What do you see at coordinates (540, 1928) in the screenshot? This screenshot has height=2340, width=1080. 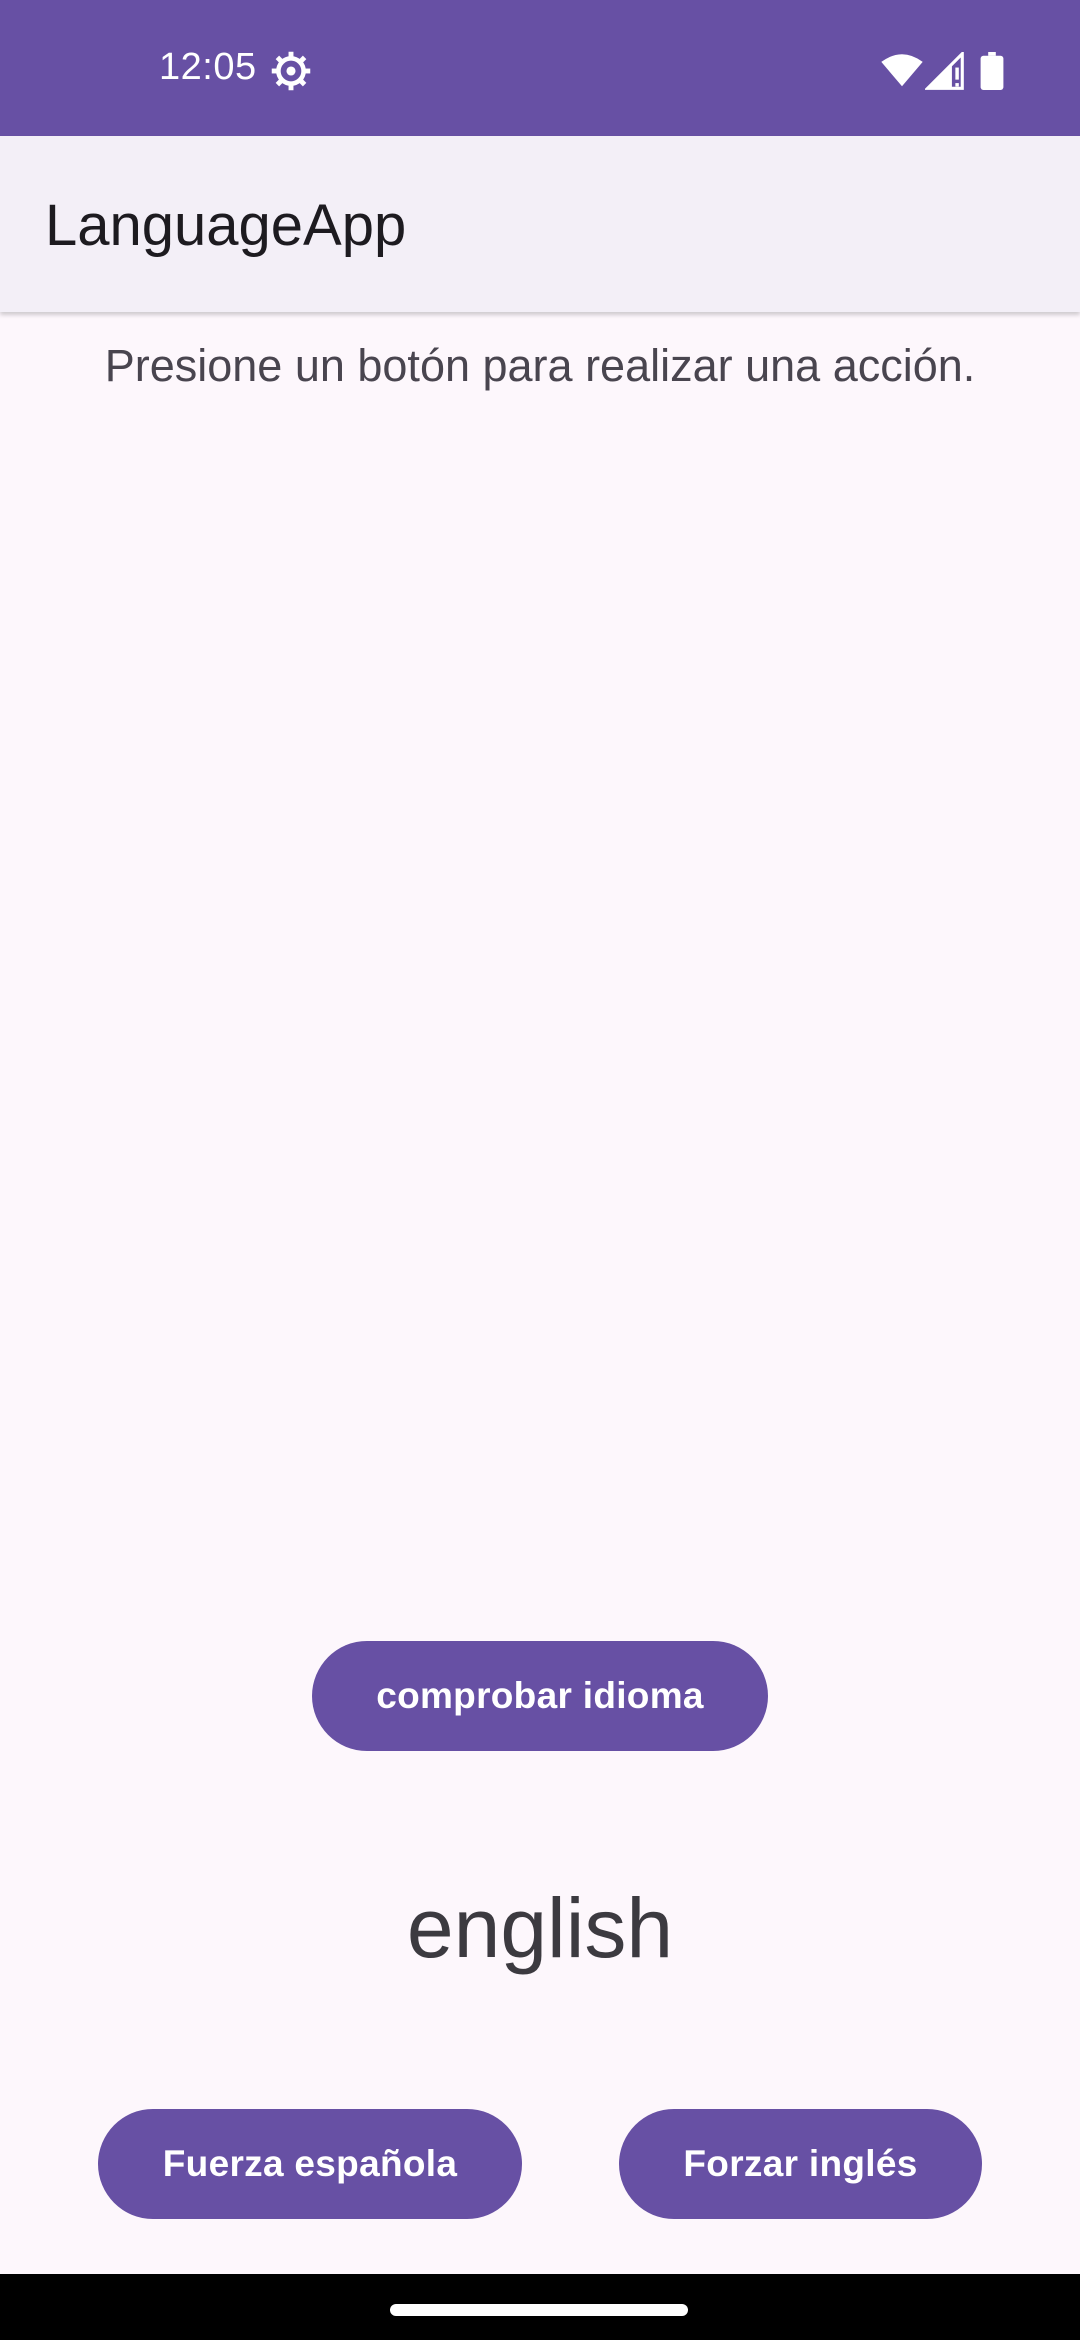 I see `detected-language-text: english` at bounding box center [540, 1928].